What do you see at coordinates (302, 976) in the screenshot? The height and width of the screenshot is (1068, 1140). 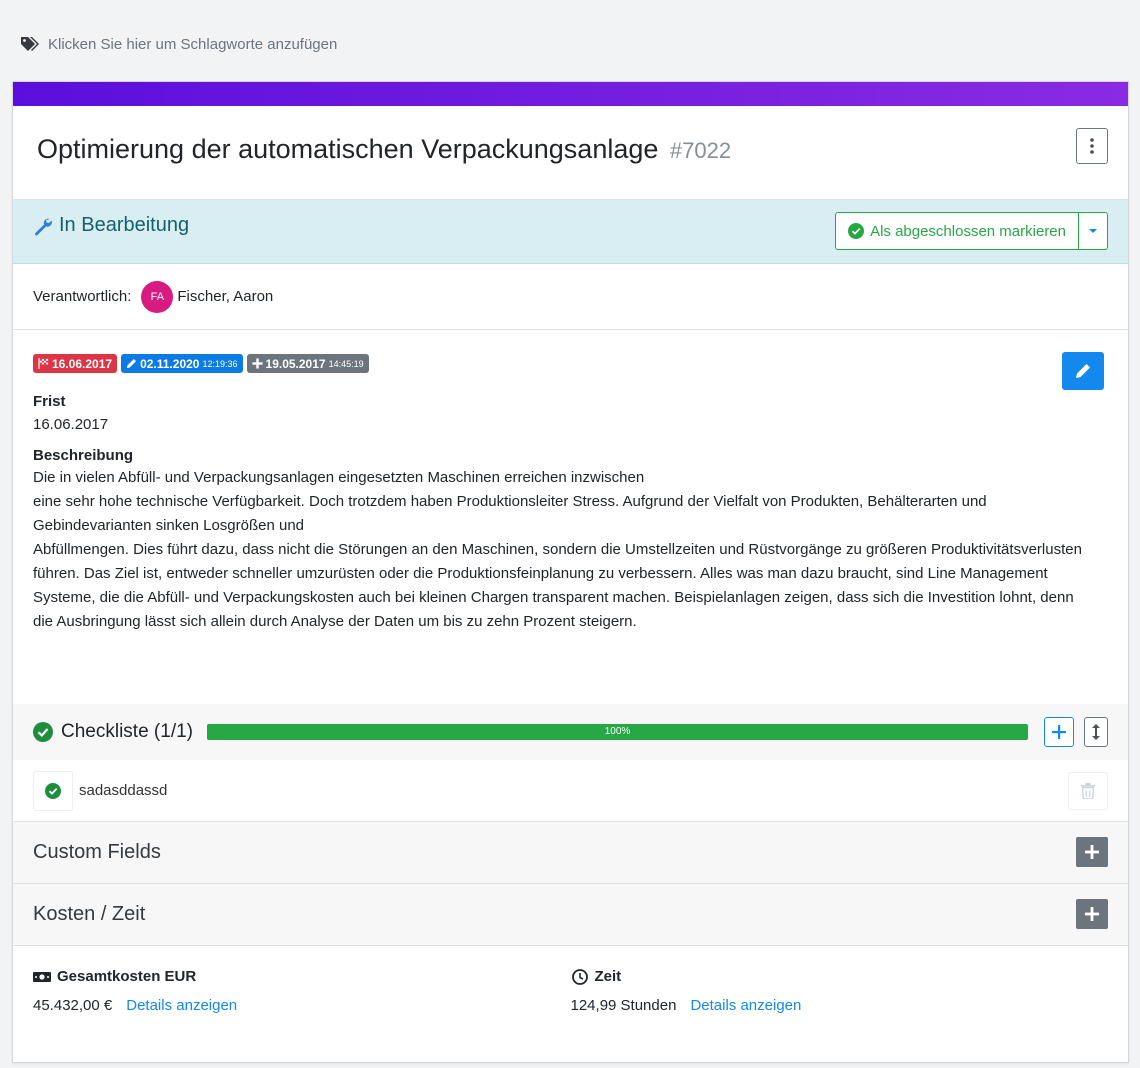 I see `total-cost-label: Gesamtkosten EUR` at bounding box center [302, 976].